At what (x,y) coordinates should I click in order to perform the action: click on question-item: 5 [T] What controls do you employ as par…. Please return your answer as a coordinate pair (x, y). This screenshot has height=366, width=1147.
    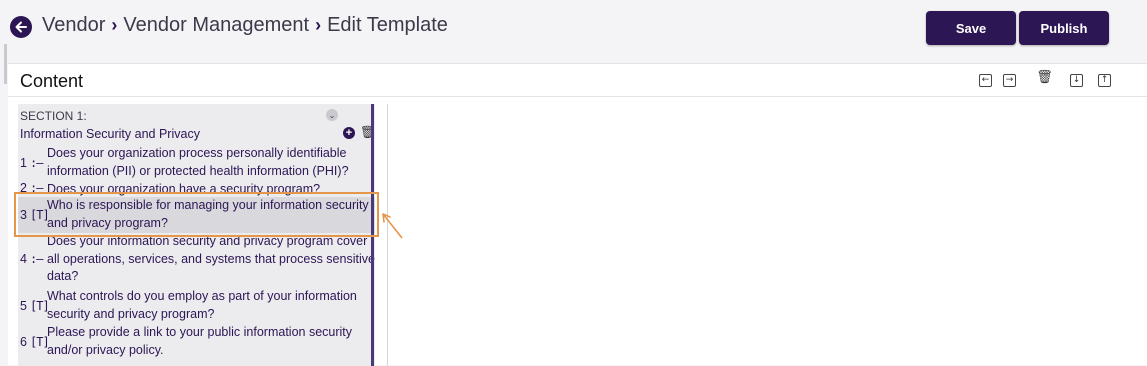
    Looking at the image, I should click on (196, 306).